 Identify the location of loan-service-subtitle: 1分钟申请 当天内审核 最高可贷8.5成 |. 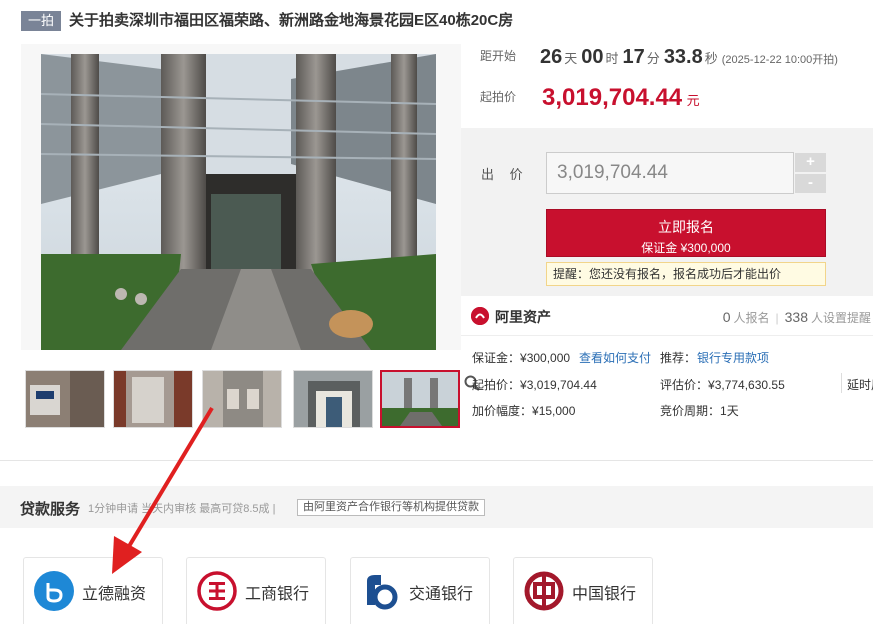
(182, 509).